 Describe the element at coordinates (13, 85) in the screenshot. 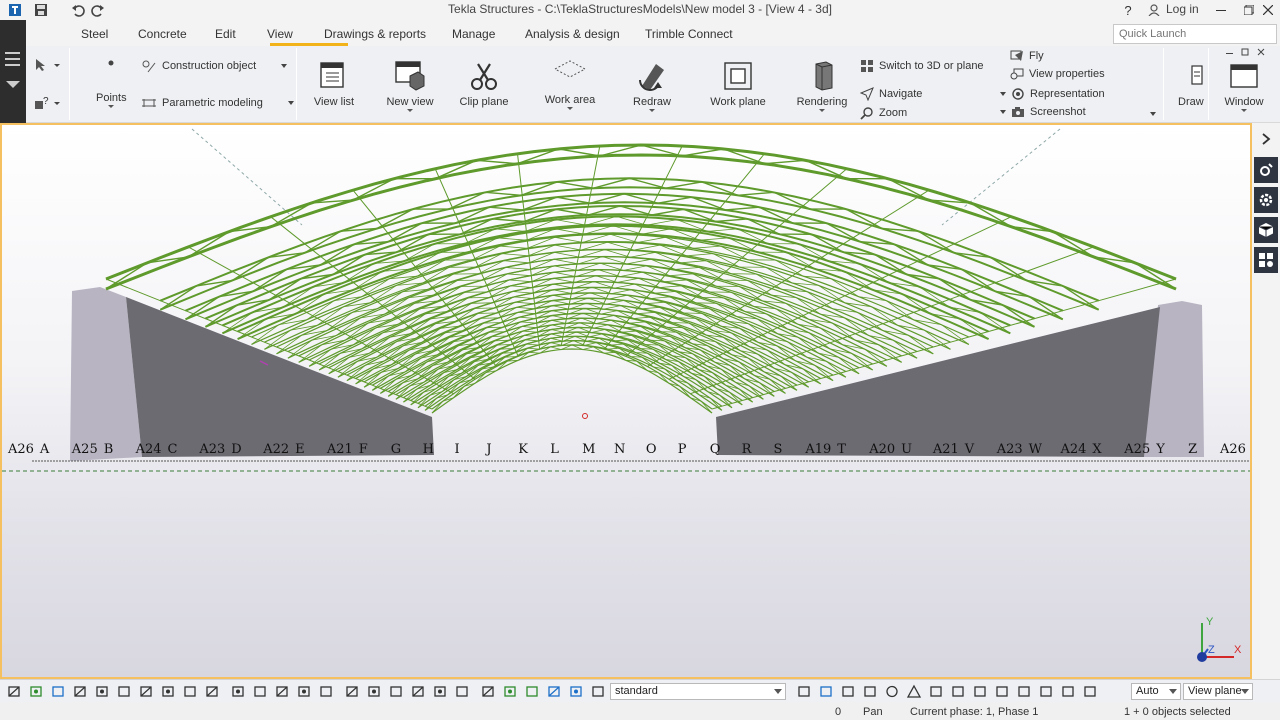

I see `chevron-down-icon` at that location.